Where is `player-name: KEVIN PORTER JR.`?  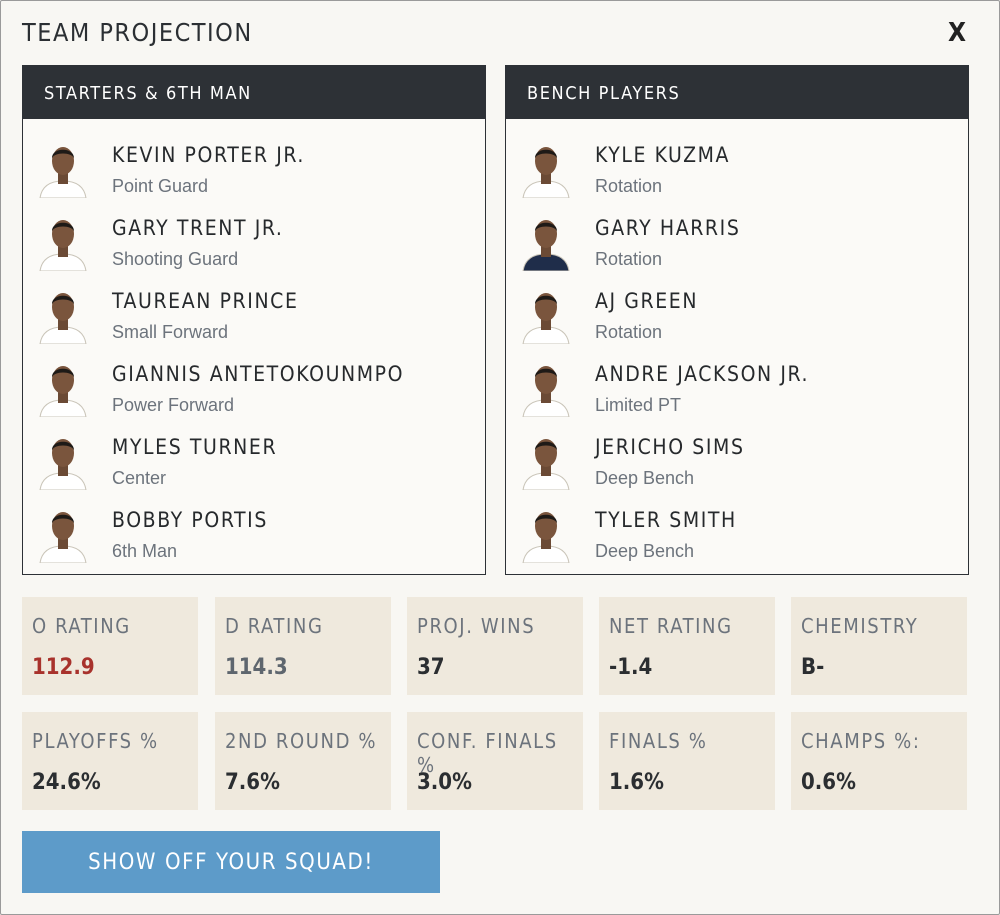
player-name: KEVIN PORTER JR. is located at coordinates (208, 155).